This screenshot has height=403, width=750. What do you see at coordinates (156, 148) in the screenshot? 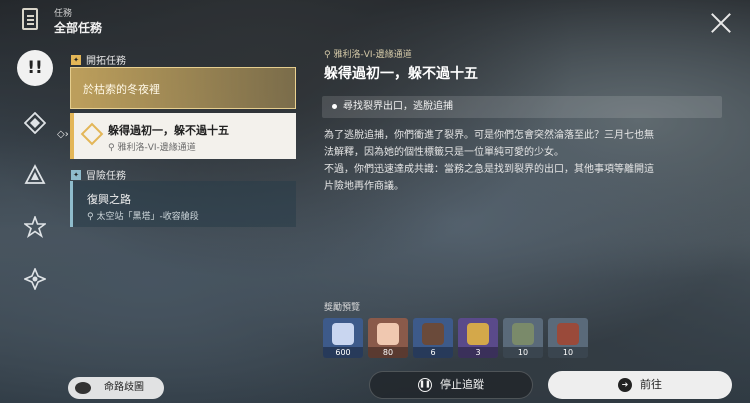
I see `quest-location-text: 雅利洛-VI-邊緣通道` at bounding box center [156, 148].